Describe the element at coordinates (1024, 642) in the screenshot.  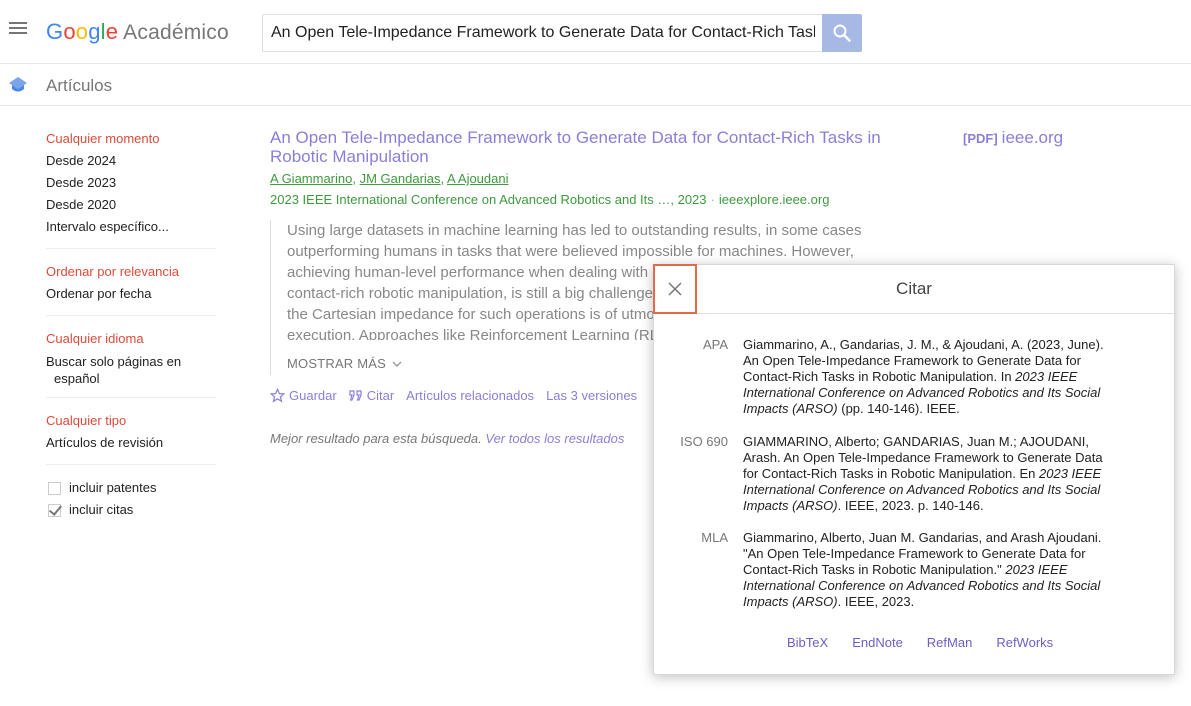
I see `refworks-link: RefWorks` at that location.